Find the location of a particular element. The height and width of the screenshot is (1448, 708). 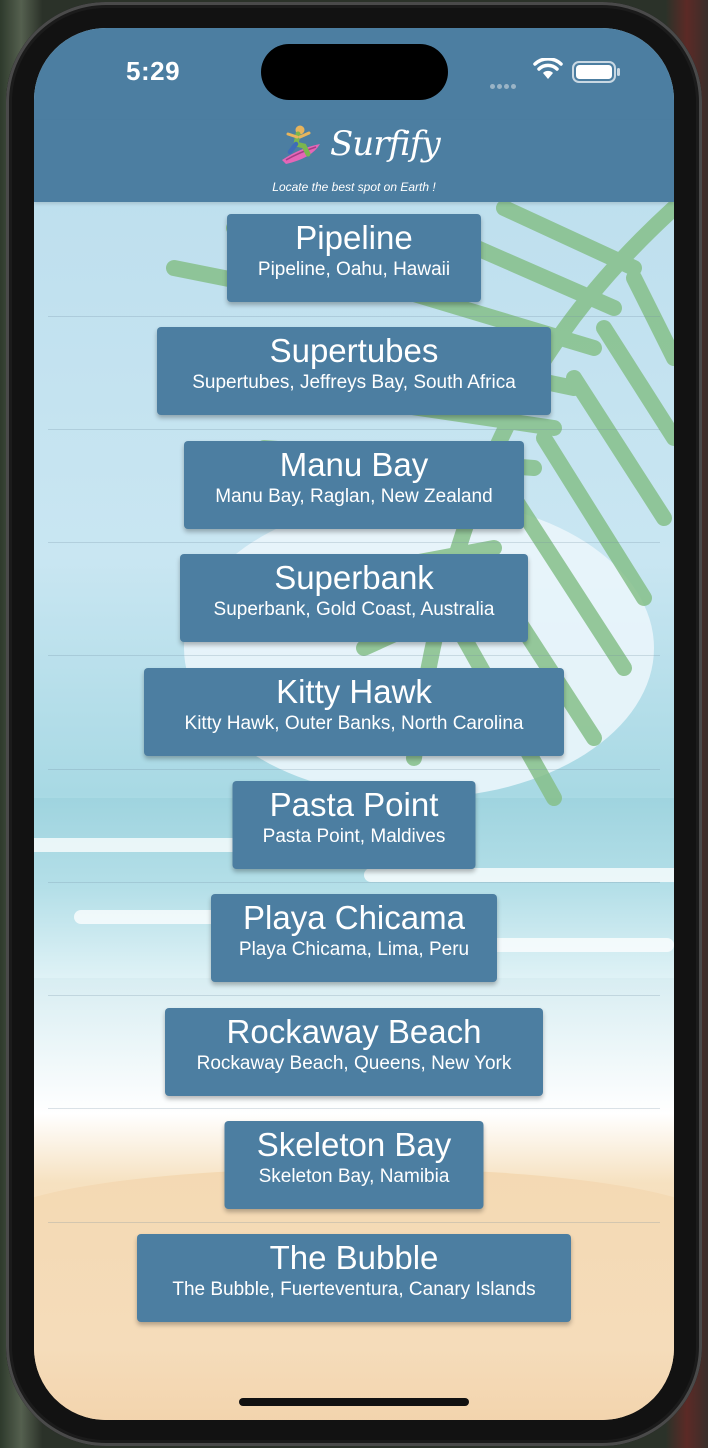

spot-location: Playa Chicama, Lima, Peru is located at coordinates (354, 949).